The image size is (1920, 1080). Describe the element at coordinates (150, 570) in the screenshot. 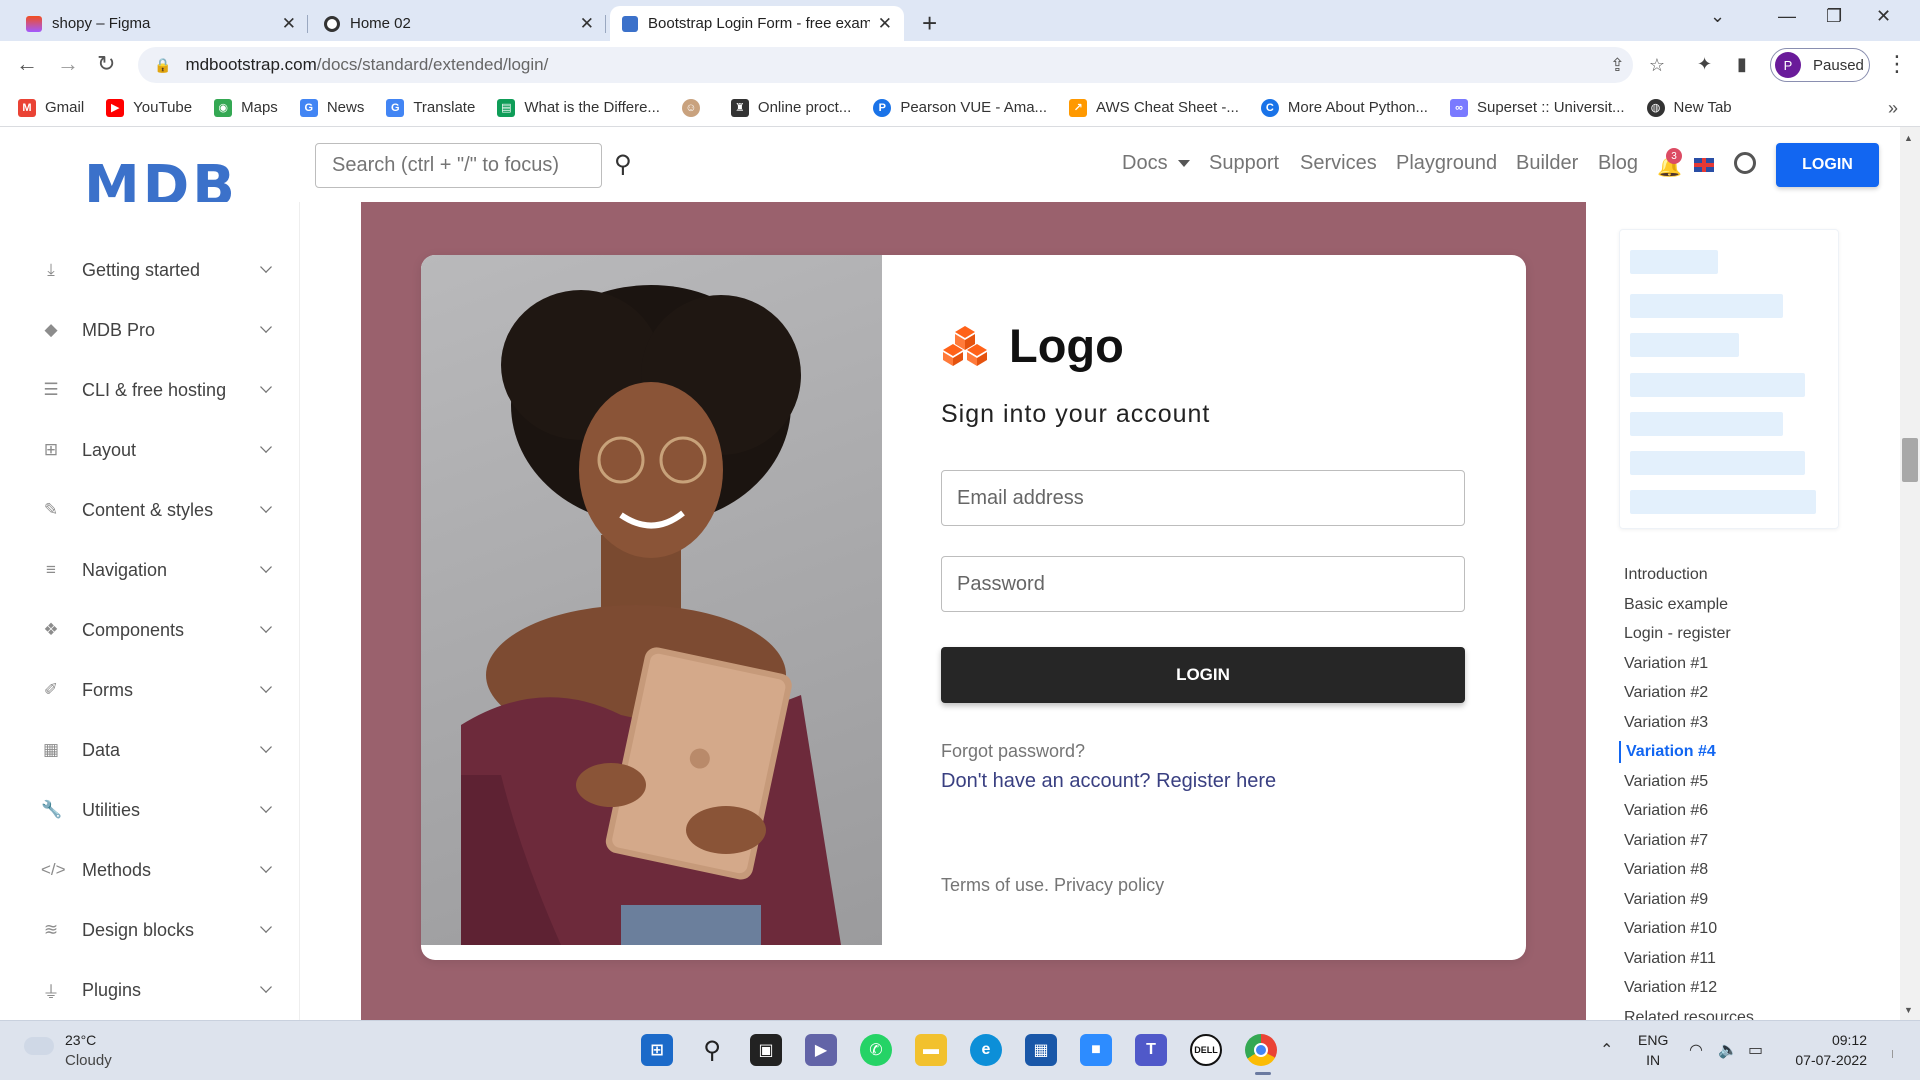

I see `sidebar-item-navigation: ≡ Navigation` at that location.